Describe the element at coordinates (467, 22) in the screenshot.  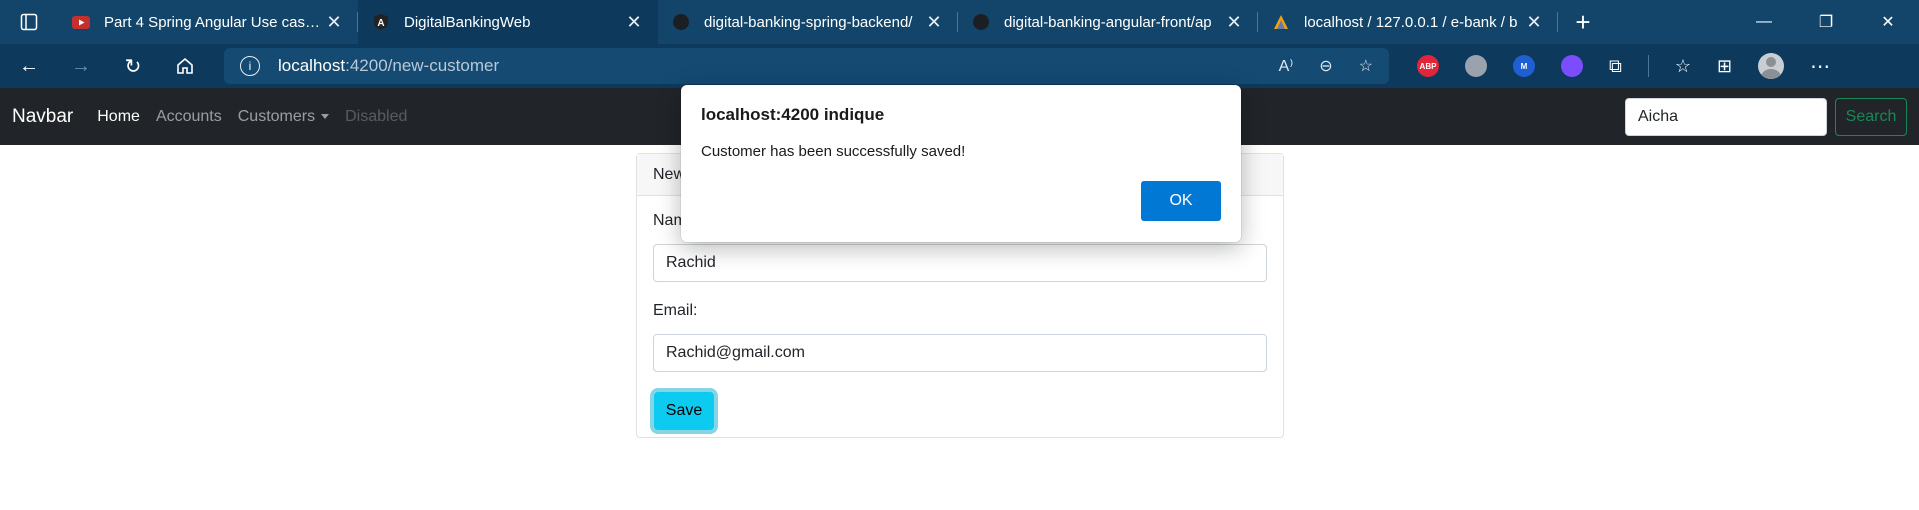
I see `tab-title: DigitalBankingWeb` at that location.